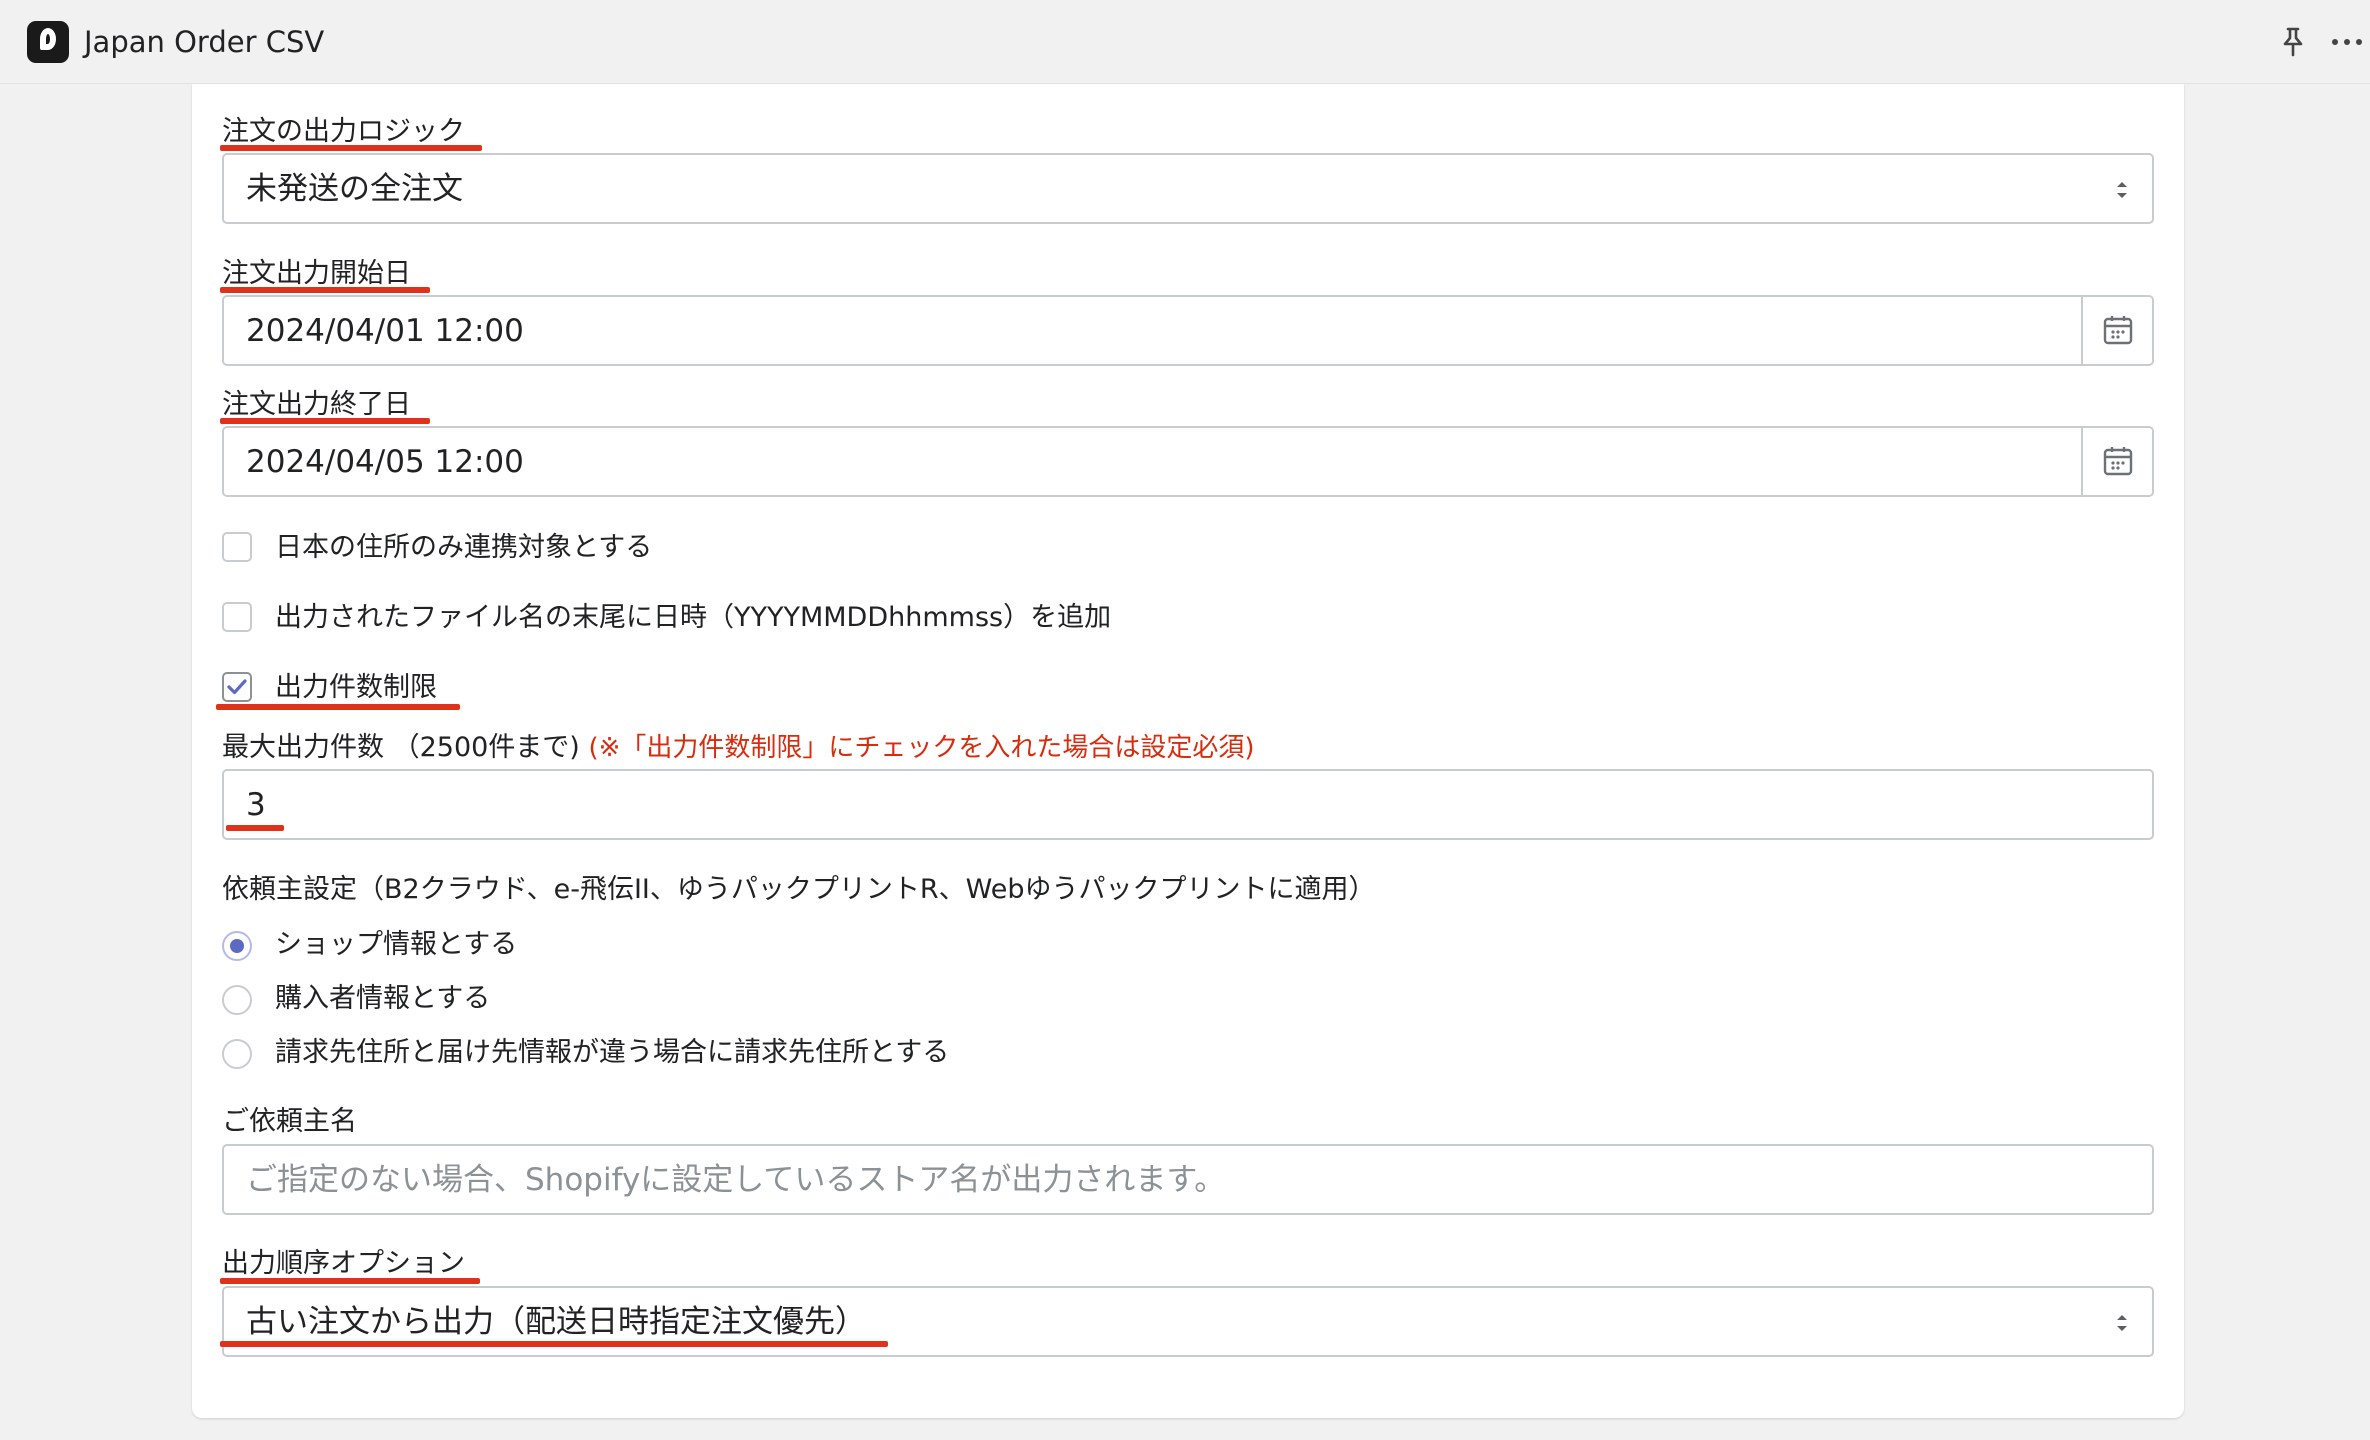 Image resolution: width=2370 pixels, height=1440 pixels. Describe the element at coordinates (289, 1121) in the screenshot. I see `requester-name-label: ご依頼主名` at that location.